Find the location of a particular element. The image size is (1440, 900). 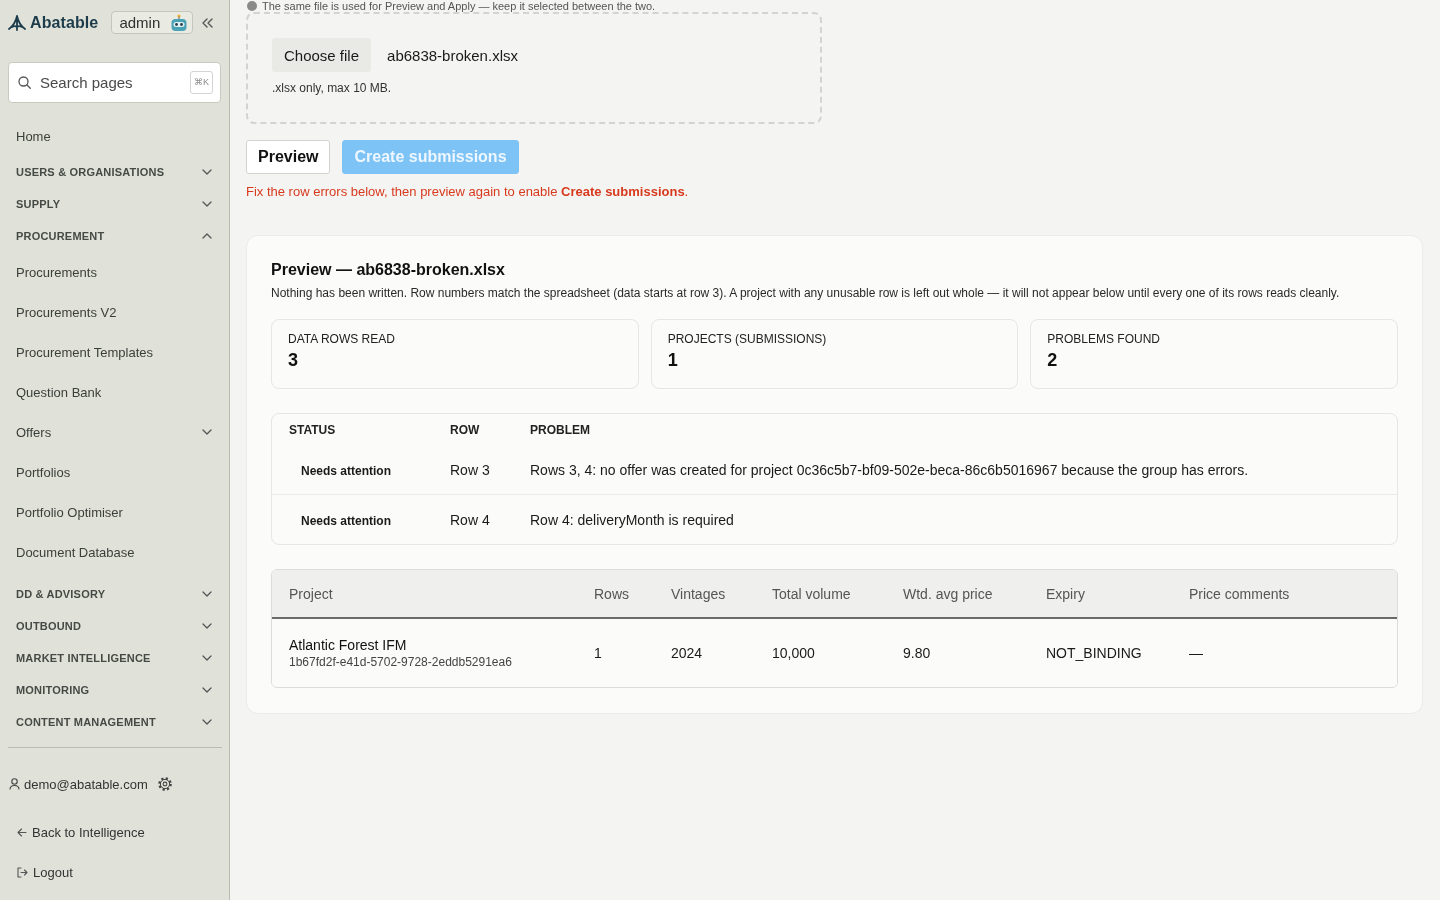

nav-section-header: SUPPLY is located at coordinates (114, 204).